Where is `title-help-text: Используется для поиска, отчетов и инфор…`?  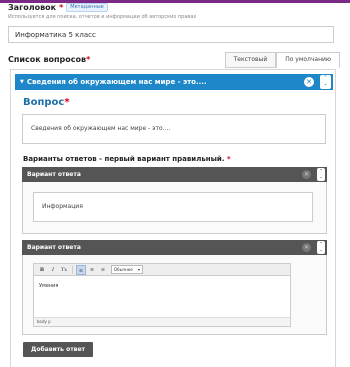 title-help-text: Используется для поиска, отчетов и инфор… is located at coordinates (102, 17).